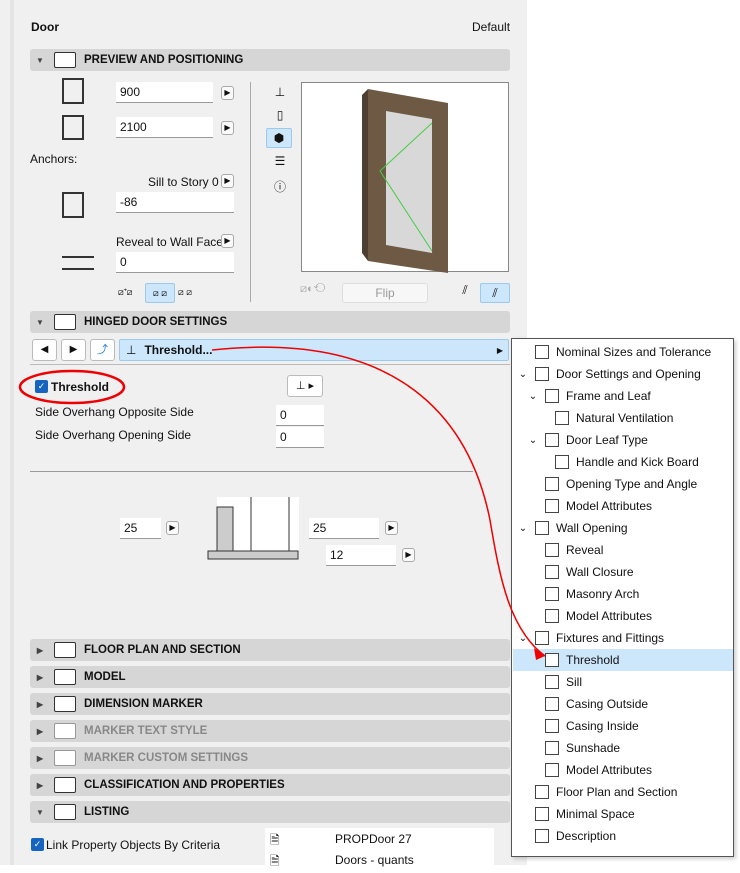 Image resolution: width=740 pixels, height=873 pixels. I want to click on threshold-left-arrow: ▶, so click(172, 528).